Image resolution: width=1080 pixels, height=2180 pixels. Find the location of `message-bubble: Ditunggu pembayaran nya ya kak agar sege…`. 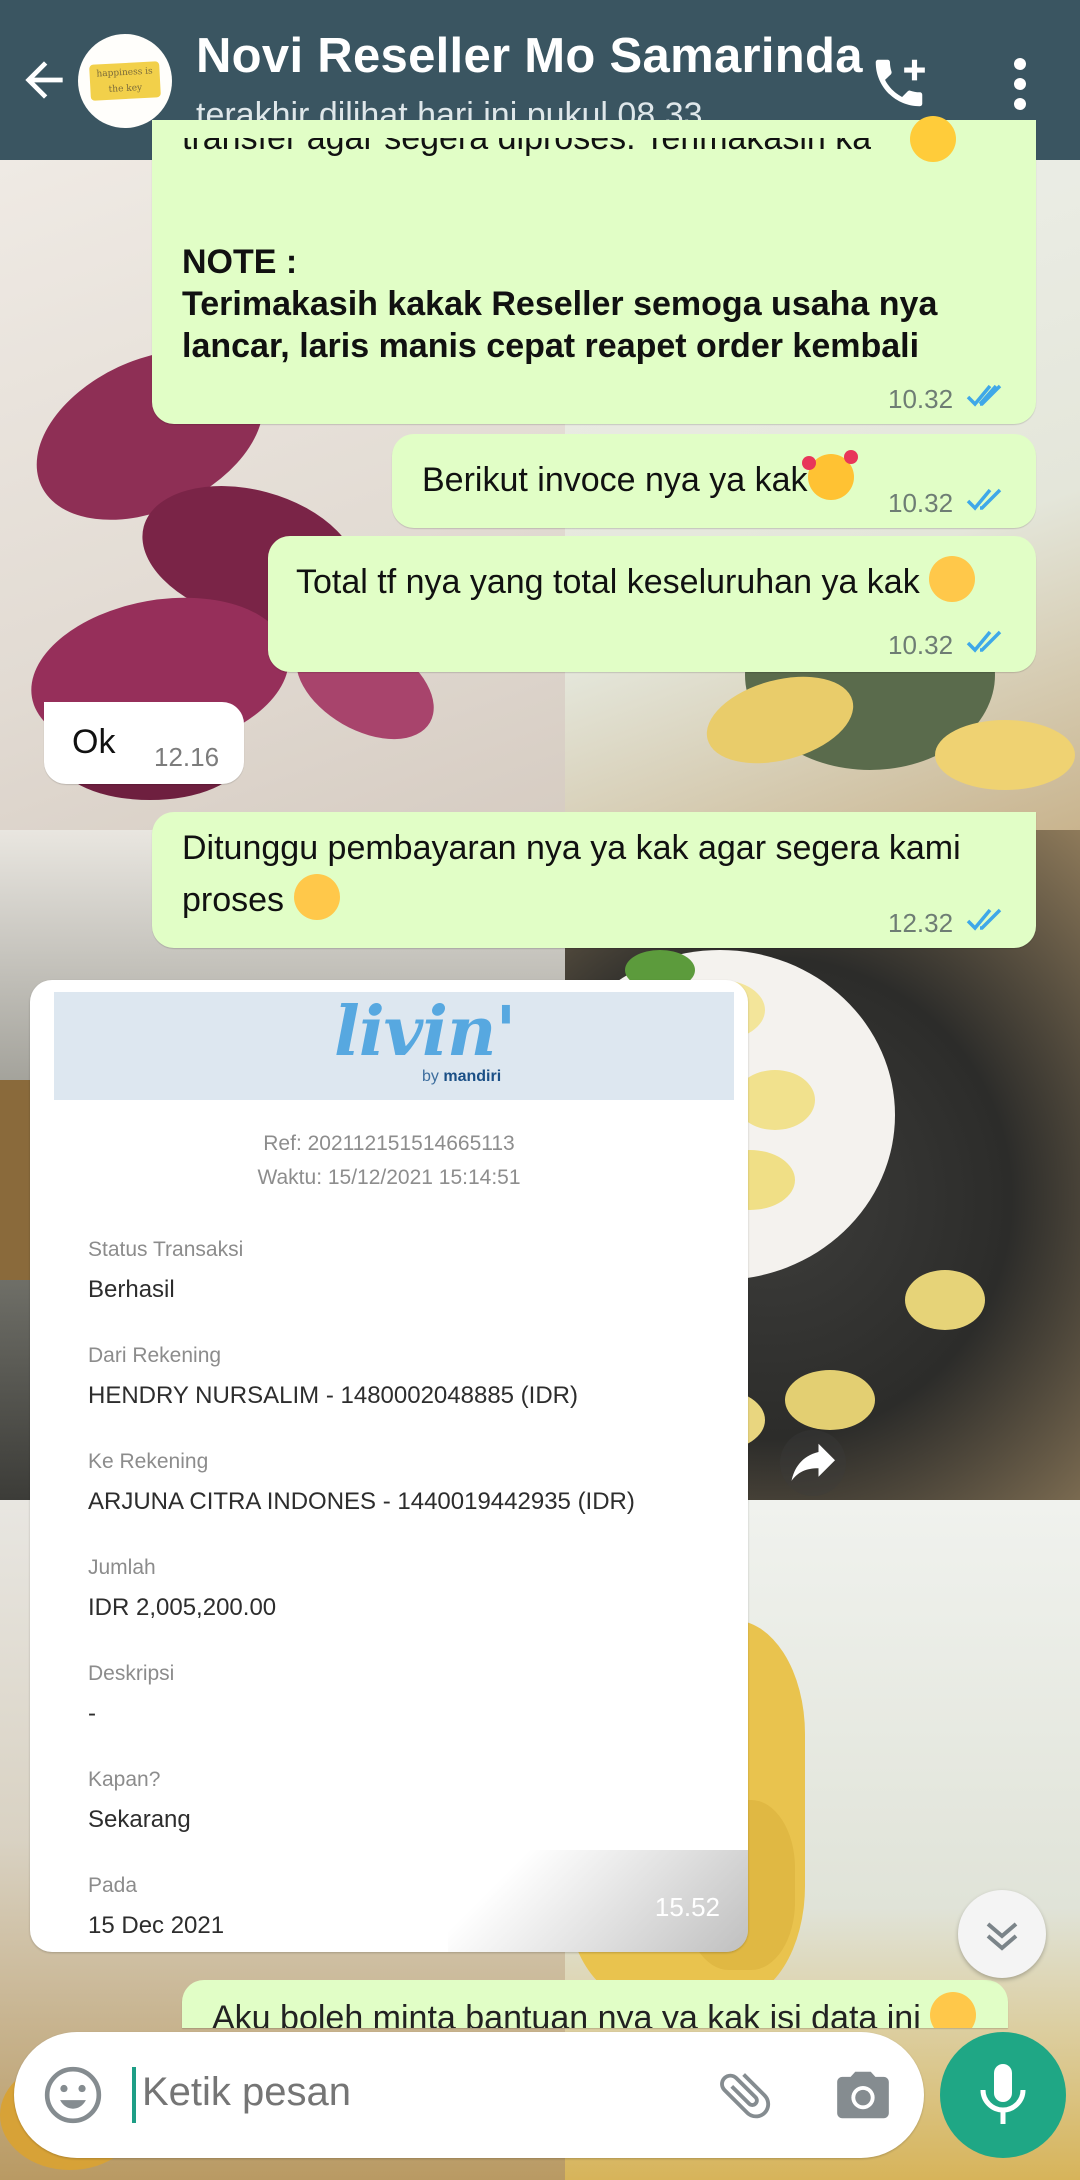

message-bubble: Ditunggu pembayaran nya ya kak agar sege… is located at coordinates (594, 880).